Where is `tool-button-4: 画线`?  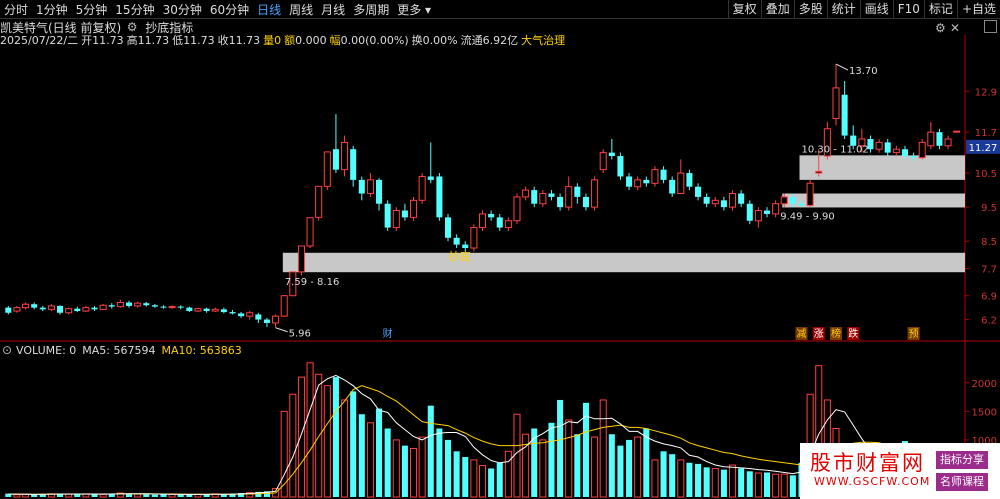
tool-button-4: 画线 is located at coordinates (876, 9).